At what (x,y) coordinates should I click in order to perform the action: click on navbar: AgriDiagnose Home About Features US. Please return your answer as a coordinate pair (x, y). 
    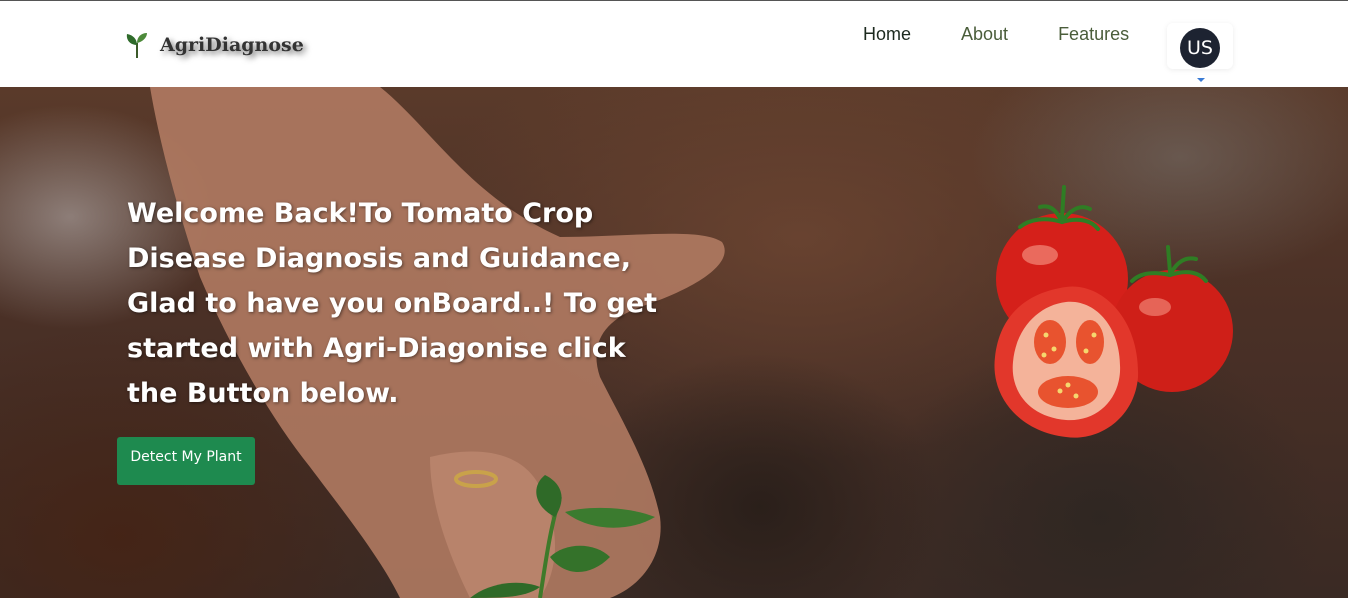
    Looking at the image, I should click on (674, 43).